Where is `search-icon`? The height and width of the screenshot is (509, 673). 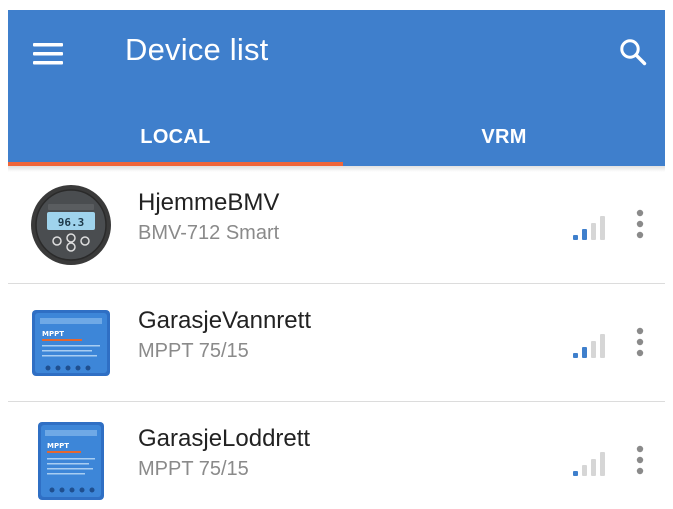
search-icon is located at coordinates (633, 52).